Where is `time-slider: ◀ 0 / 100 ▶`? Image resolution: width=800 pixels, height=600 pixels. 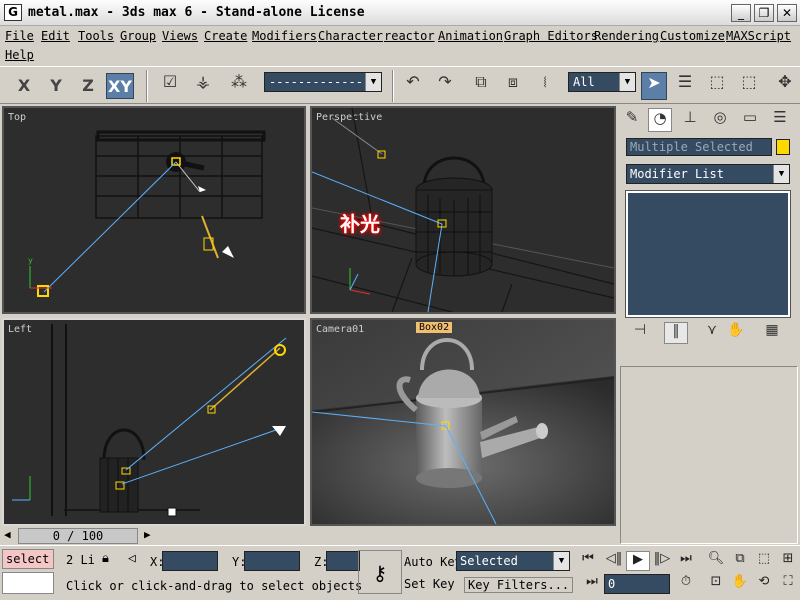 time-slider: ◀ 0 / 100 ▶ is located at coordinates (153, 536).